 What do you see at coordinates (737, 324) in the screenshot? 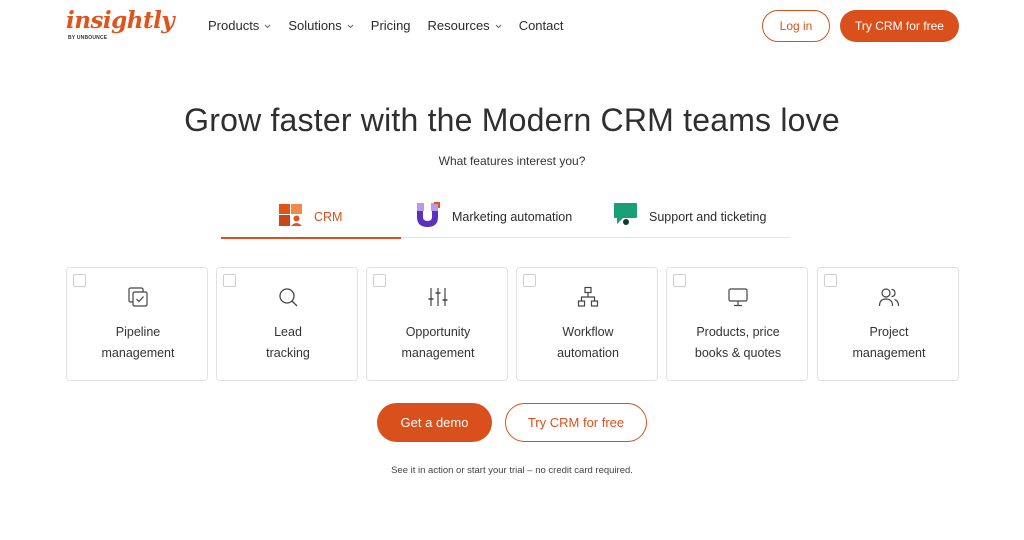
I see `feature-card-products: Products, price books & quotes` at bounding box center [737, 324].